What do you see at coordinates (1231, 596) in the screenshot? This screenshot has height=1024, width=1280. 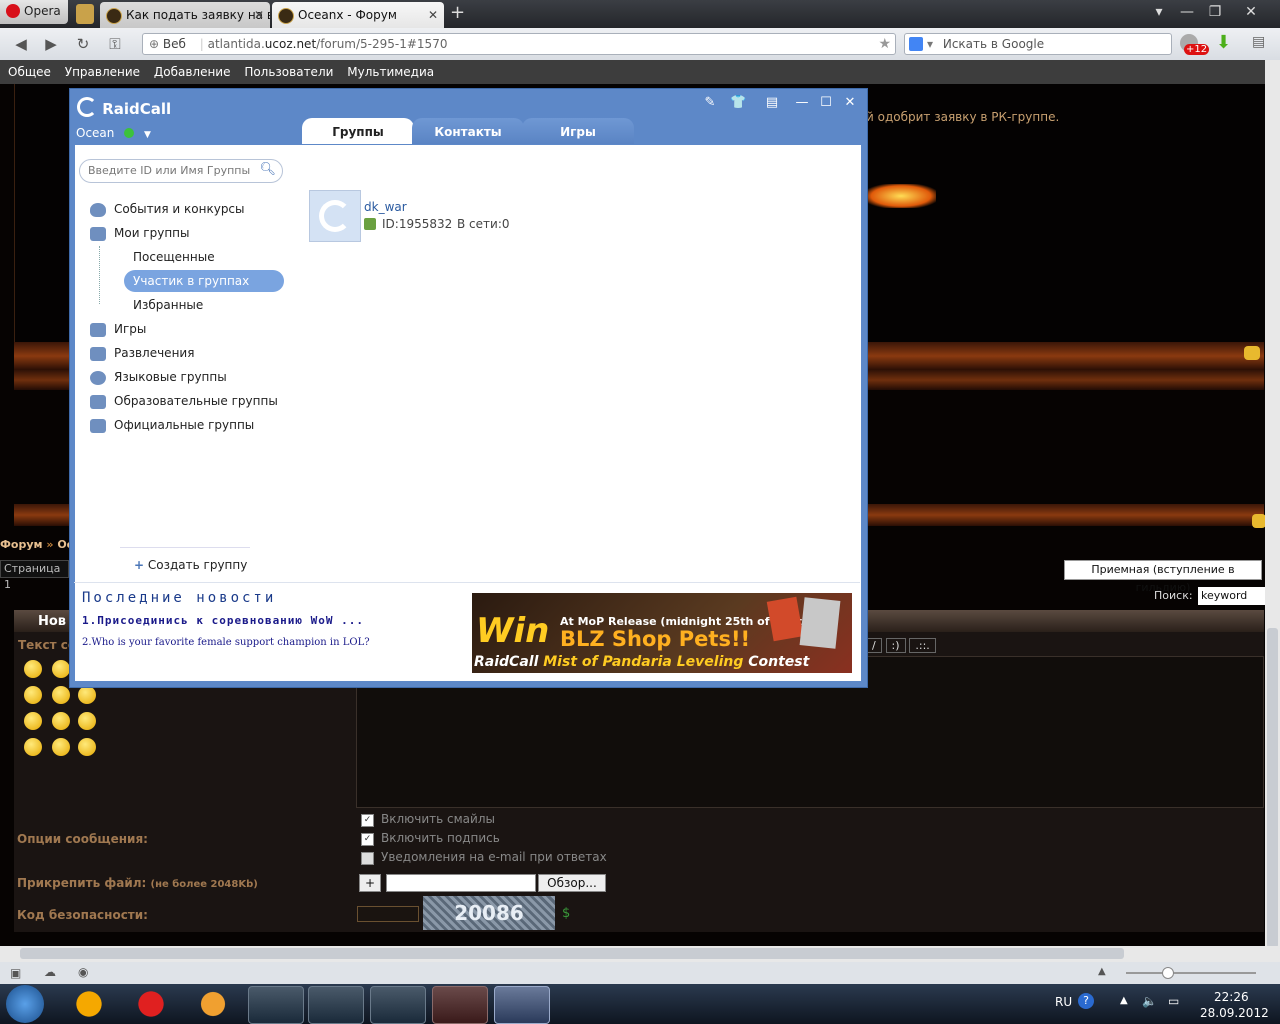 I see `forum-search-input: keyword` at bounding box center [1231, 596].